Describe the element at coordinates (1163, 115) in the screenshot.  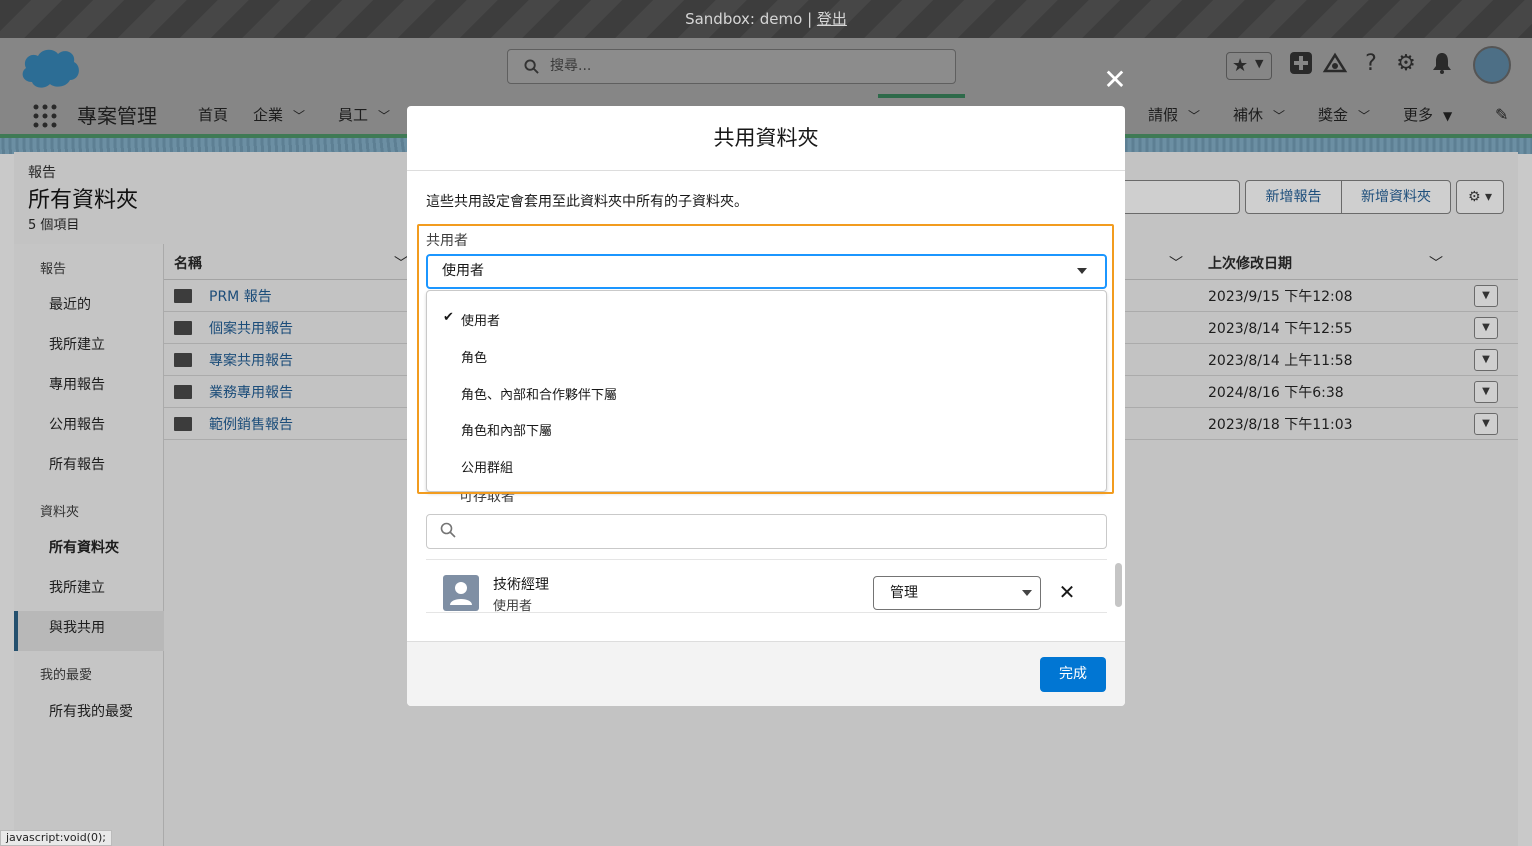
I see `nav-item-label: 請假` at that location.